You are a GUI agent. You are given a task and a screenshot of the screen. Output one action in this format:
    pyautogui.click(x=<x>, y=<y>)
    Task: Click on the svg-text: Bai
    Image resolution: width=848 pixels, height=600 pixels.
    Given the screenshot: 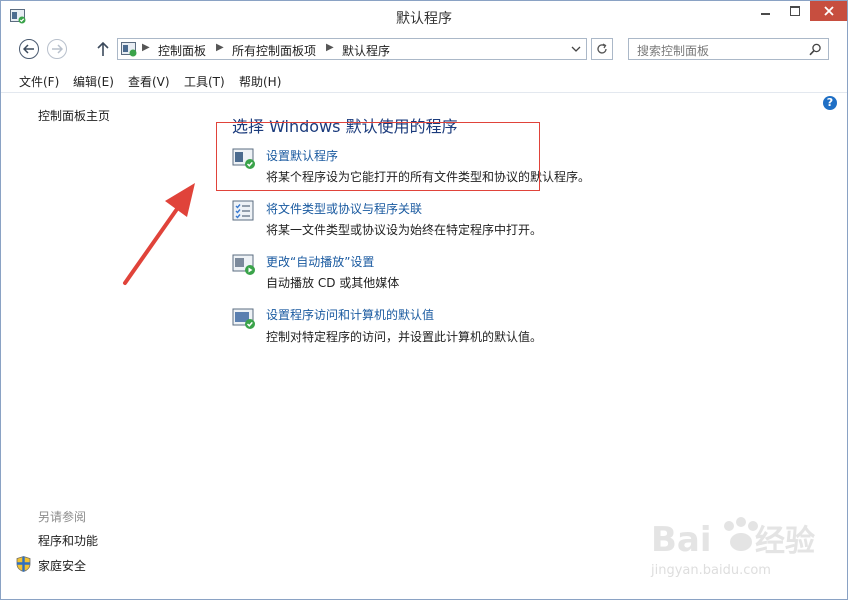 What is the action you would take?
    pyautogui.click(x=681, y=540)
    